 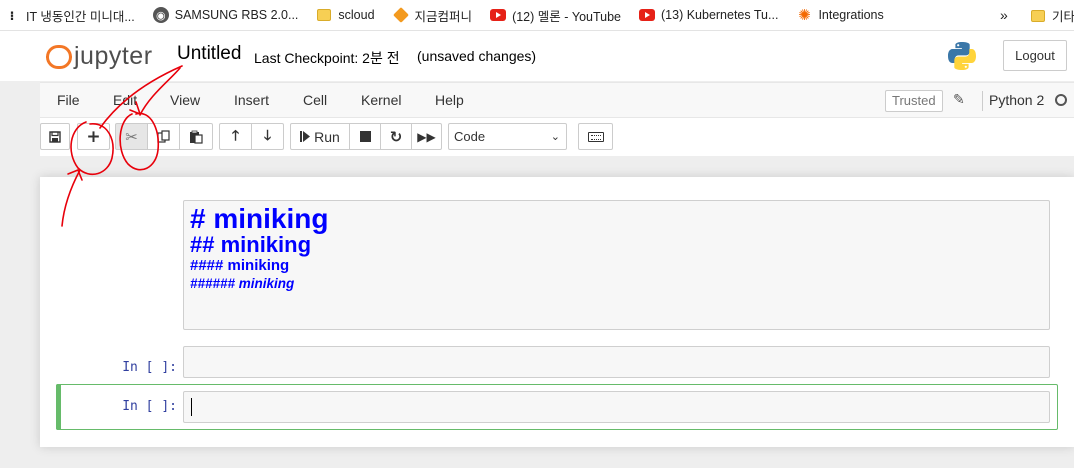 I want to click on bookmark-integrations: ✺ Integrations, so click(x=840, y=15).